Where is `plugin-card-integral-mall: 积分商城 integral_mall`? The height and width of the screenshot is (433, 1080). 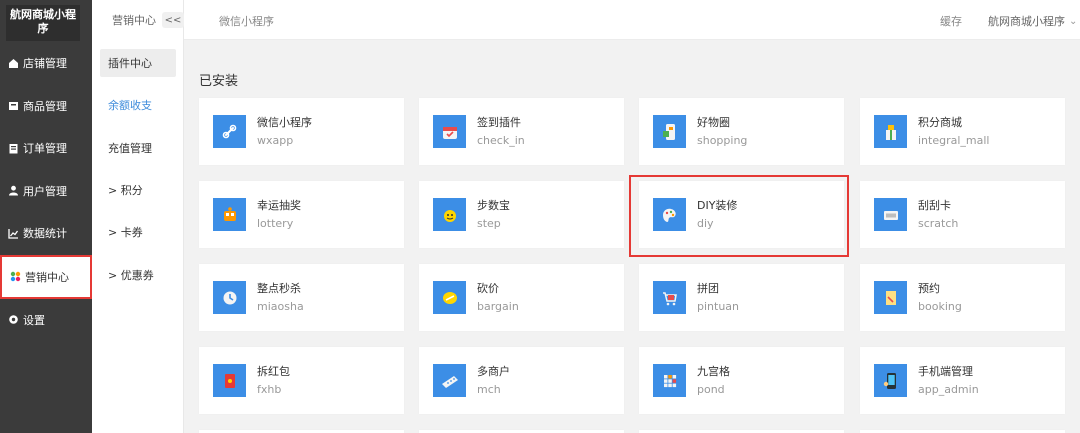 plugin-card-integral-mall: 积分商城 integral_mall is located at coordinates (962, 131).